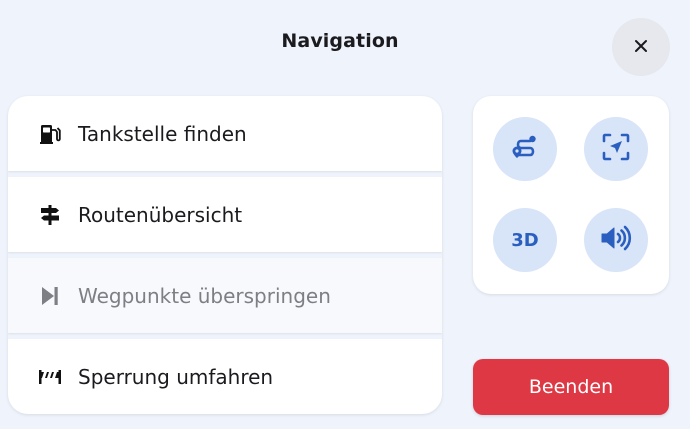  I want to click on view-3d-label: 3D, so click(525, 240).